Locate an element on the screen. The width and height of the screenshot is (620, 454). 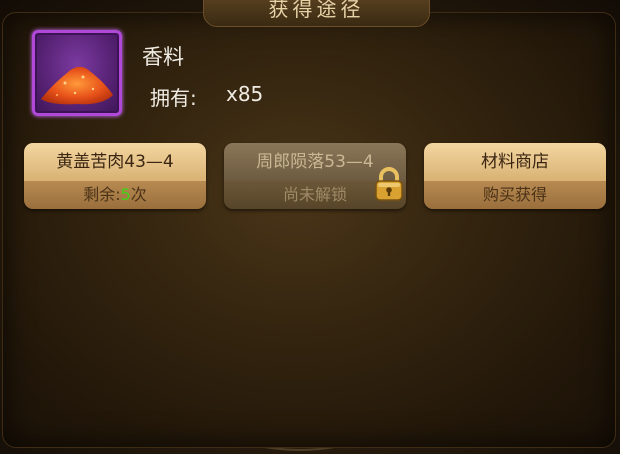
remaining-count: 5 is located at coordinates (125, 194).